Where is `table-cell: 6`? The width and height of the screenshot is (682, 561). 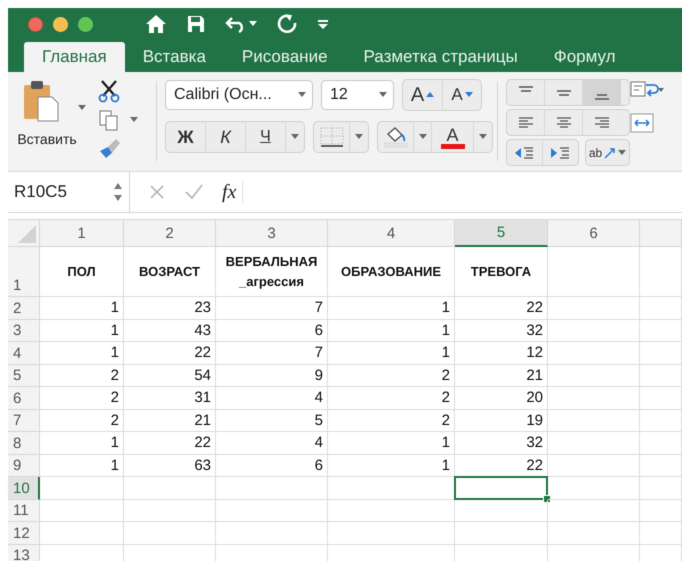 table-cell: 6 is located at coordinates (272, 465).